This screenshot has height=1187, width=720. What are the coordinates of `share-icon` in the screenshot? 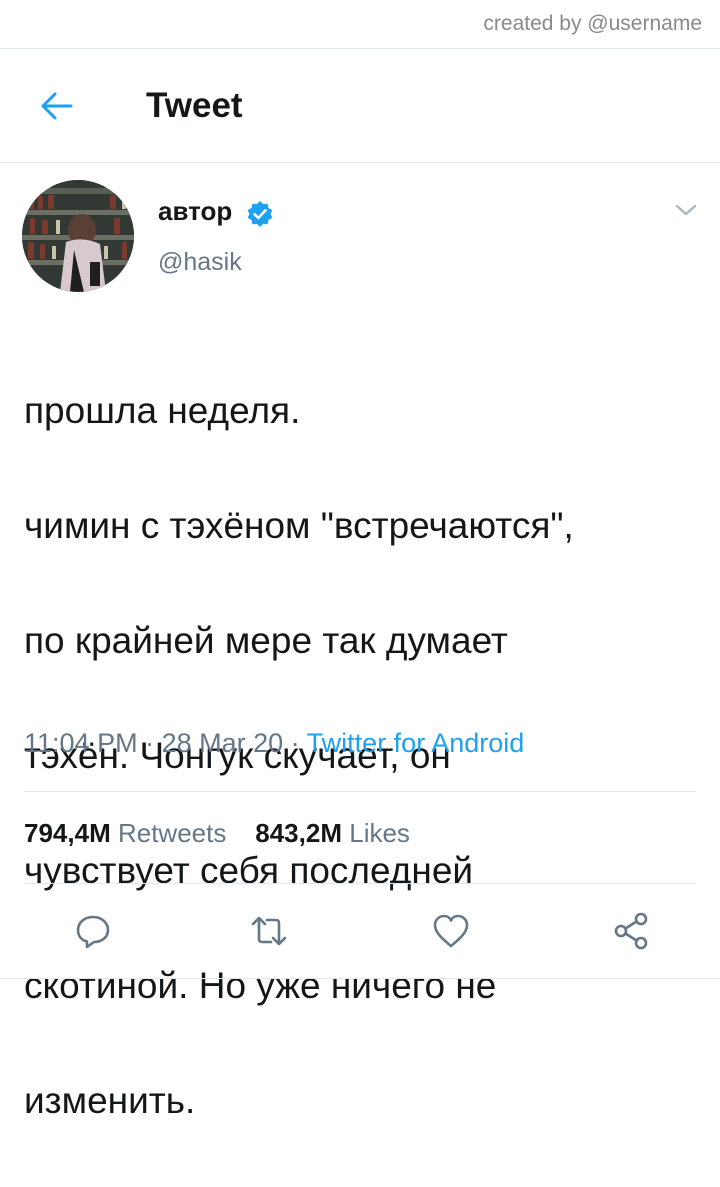 It's located at (631, 931).